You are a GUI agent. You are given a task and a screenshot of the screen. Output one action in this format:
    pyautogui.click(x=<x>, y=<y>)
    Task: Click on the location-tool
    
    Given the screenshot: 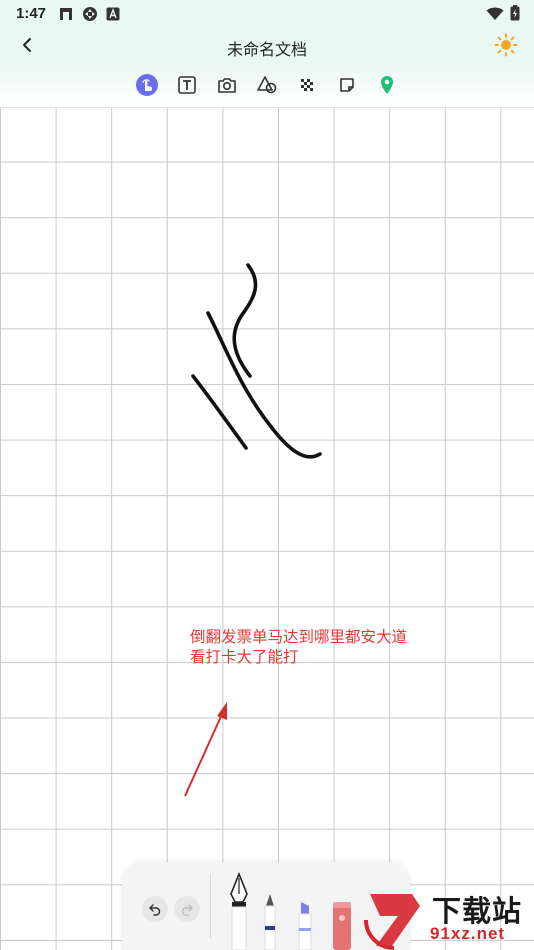 What is the action you would take?
    pyautogui.click(x=387, y=85)
    